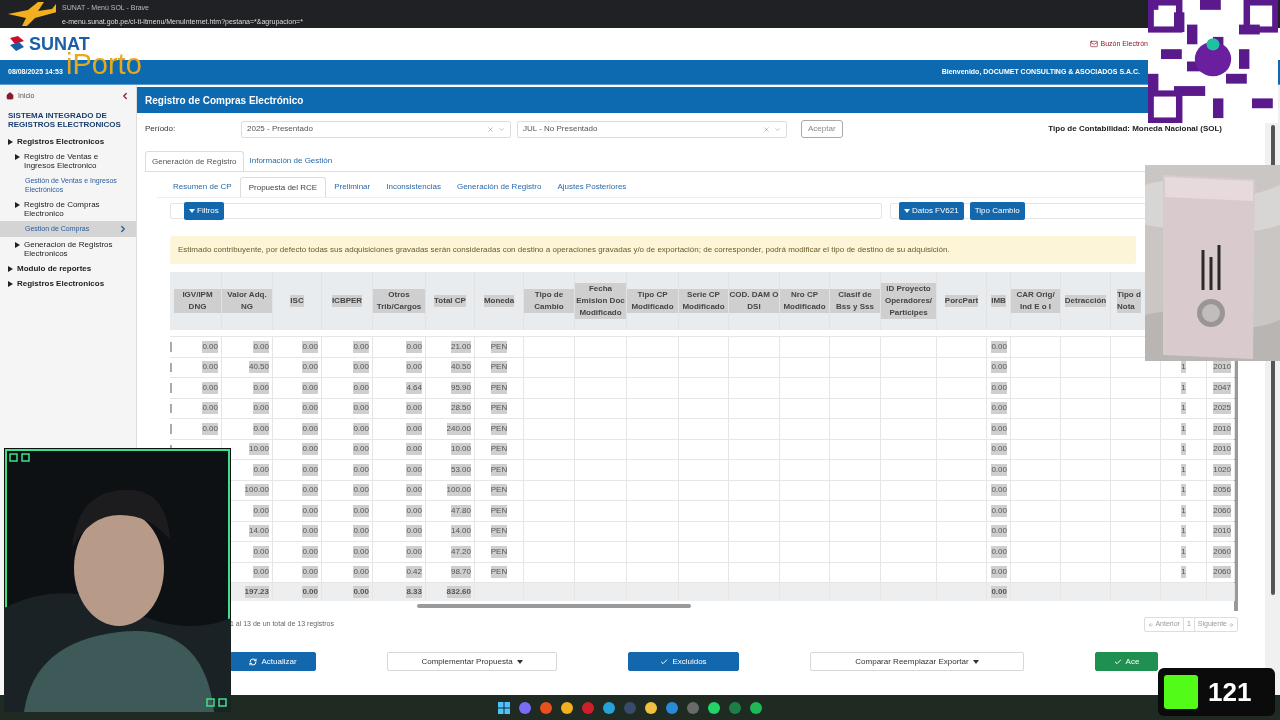 This screenshot has width=1280, height=720. I want to click on action-button: Ace, so click(1126, 661).